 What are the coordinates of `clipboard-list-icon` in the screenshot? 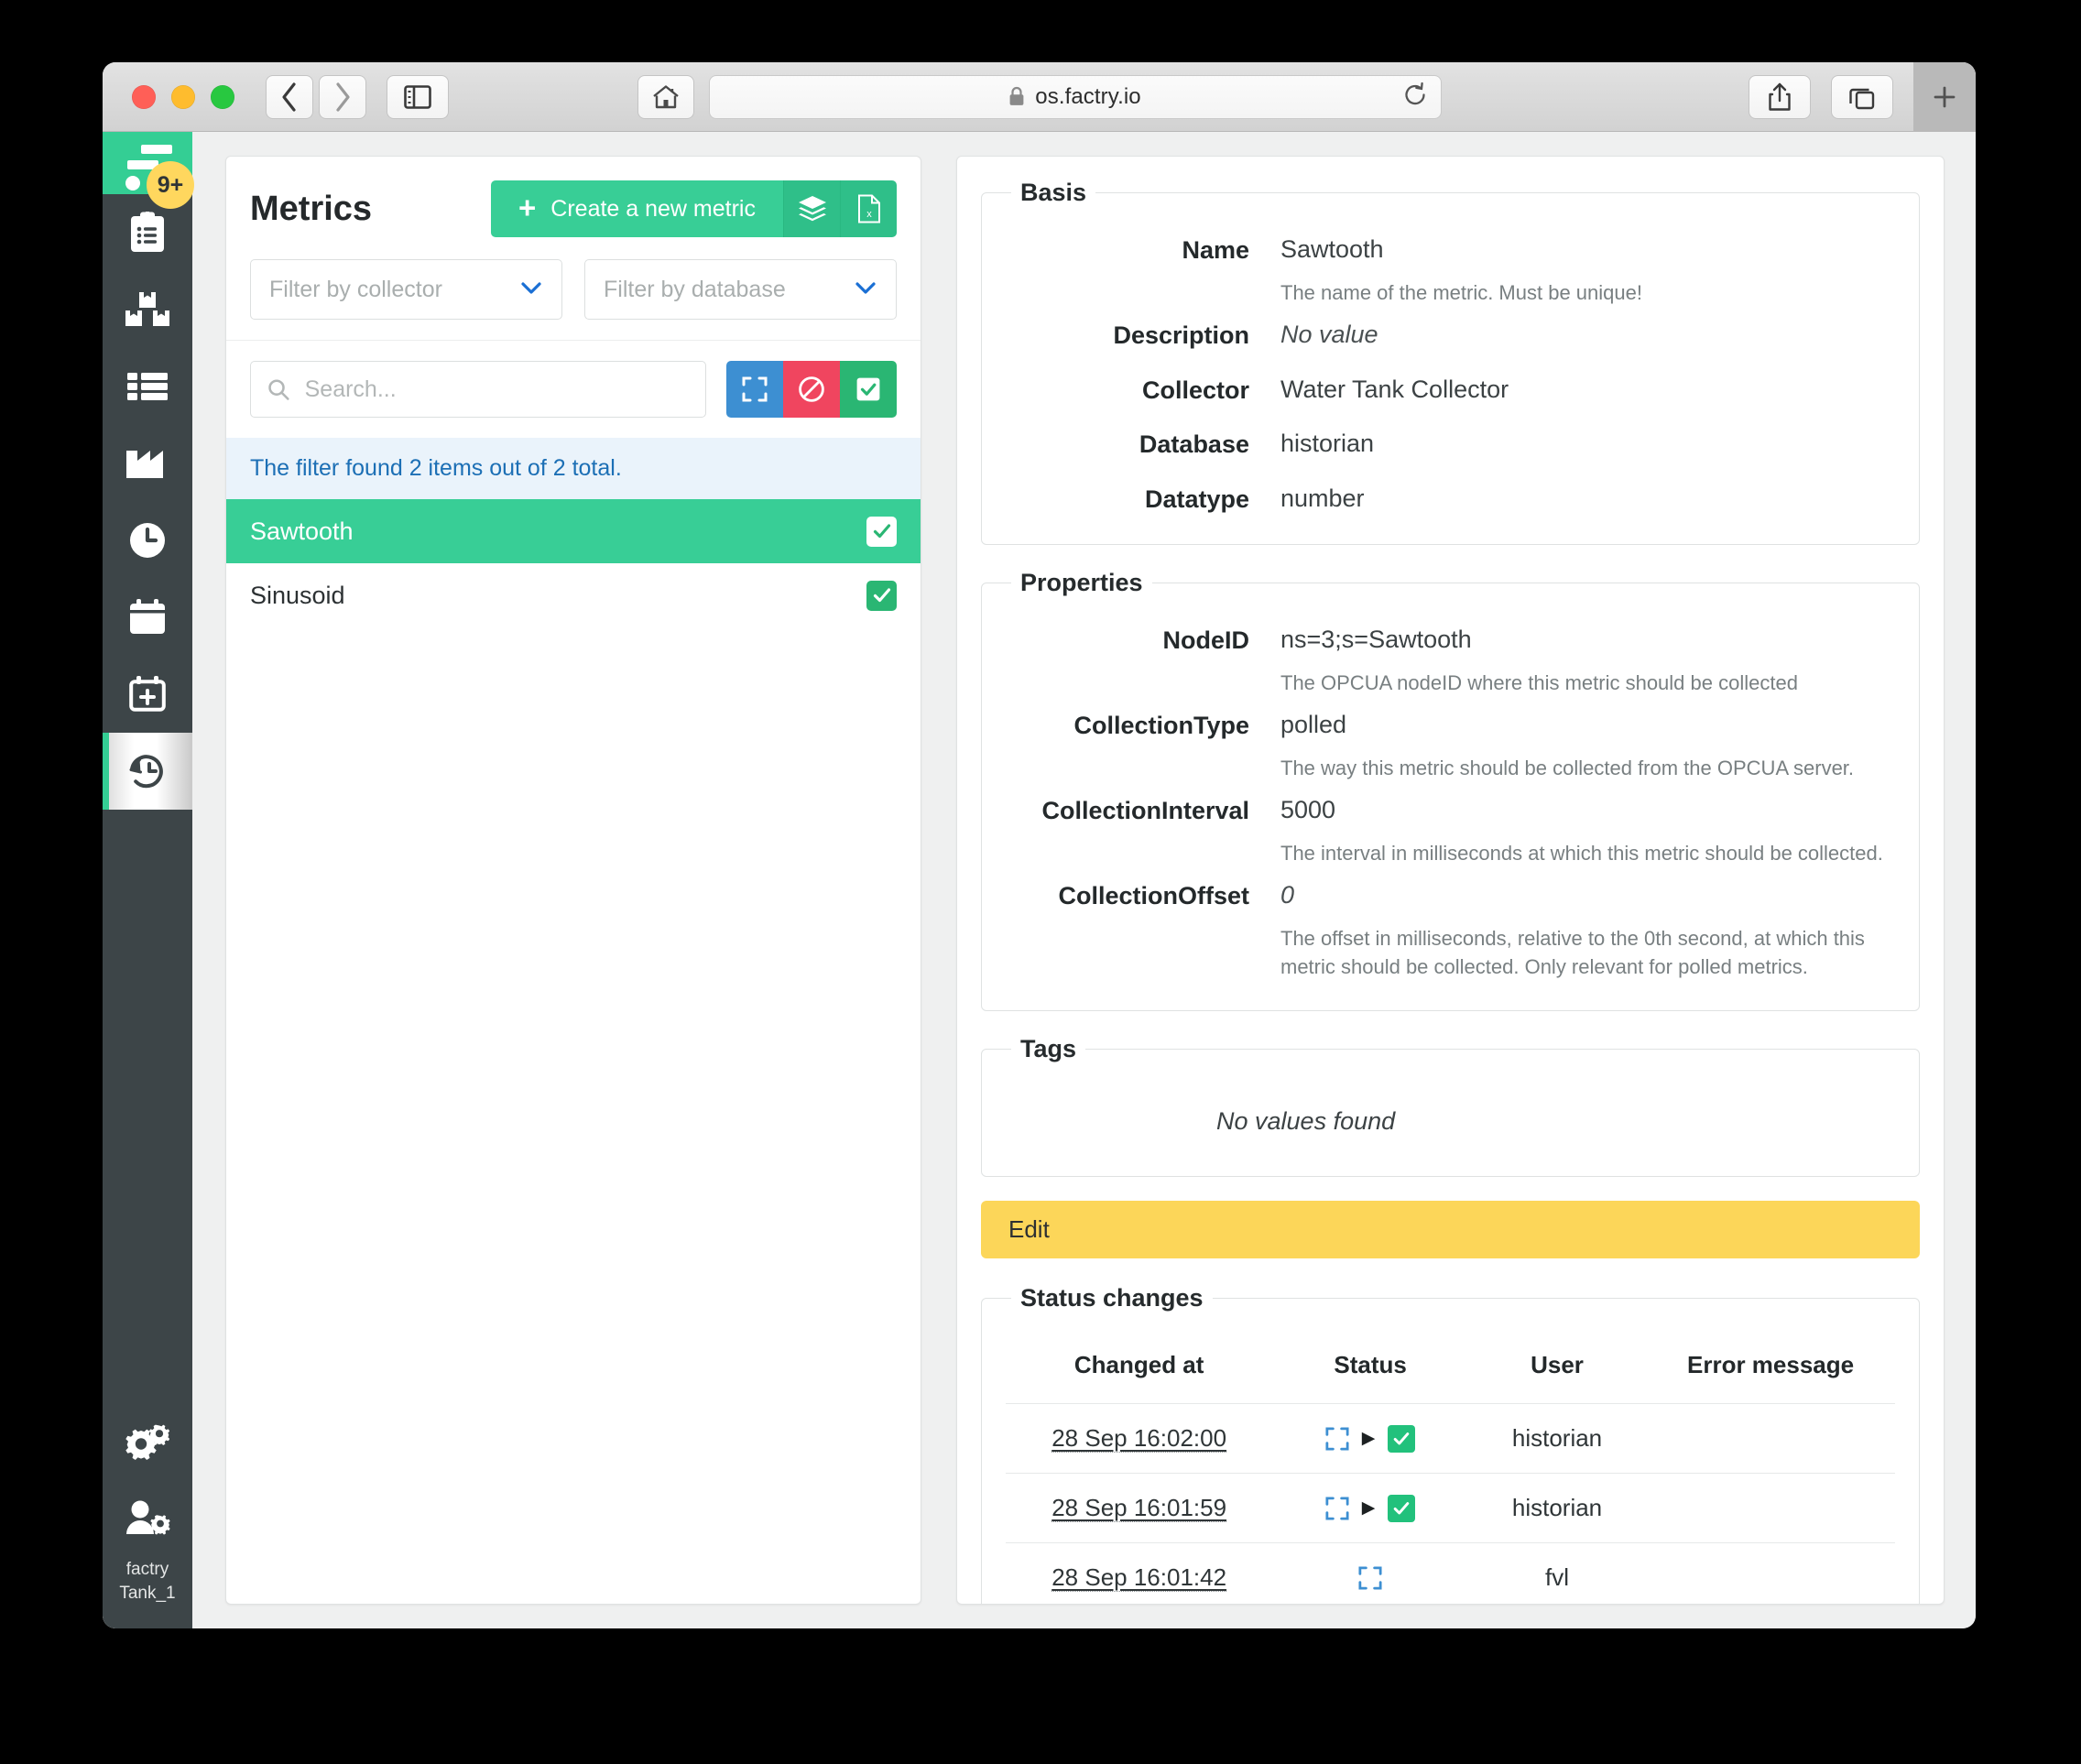 It's located at (147, 232).